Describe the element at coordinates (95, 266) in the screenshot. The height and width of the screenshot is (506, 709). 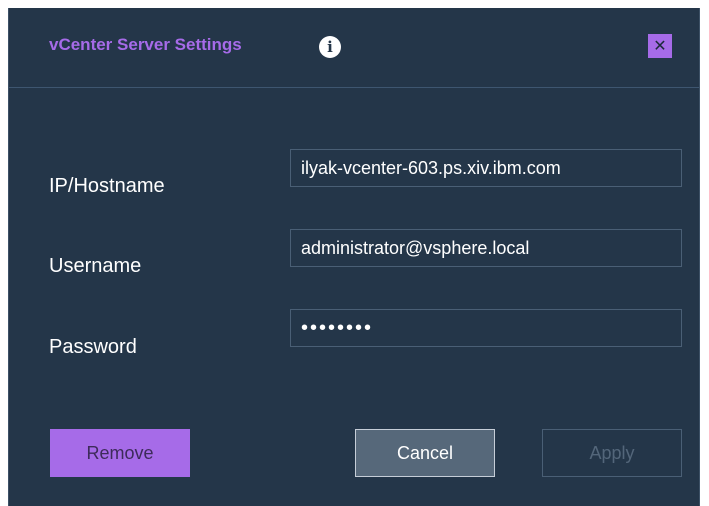
I see `username-label: Username` at that location.